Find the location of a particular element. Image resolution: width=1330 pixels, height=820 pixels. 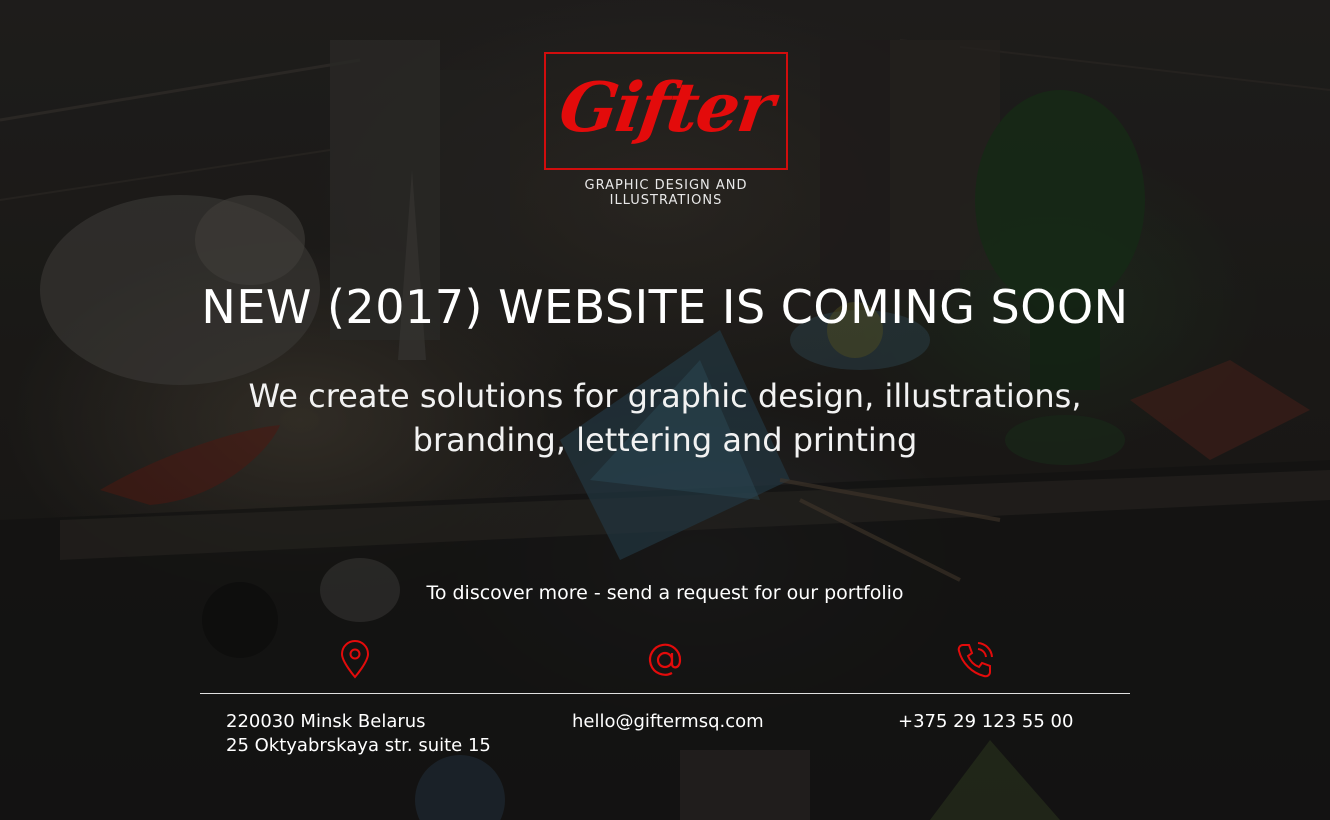

logo: Gifter is located at coordinates (666, 111).